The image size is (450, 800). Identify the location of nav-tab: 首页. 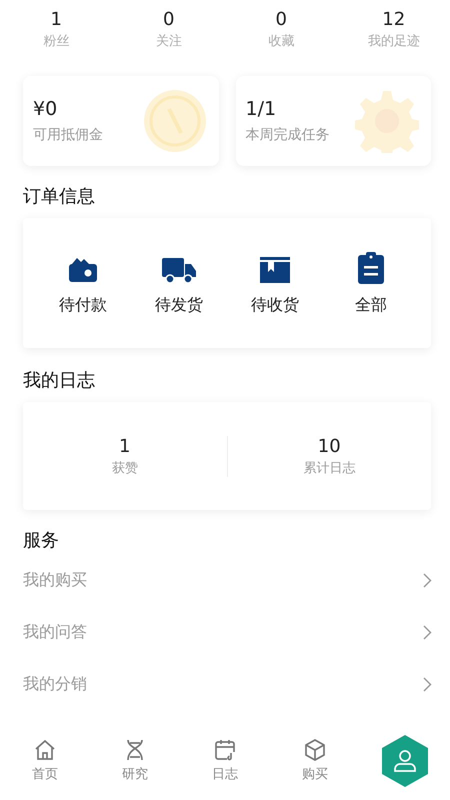
(45, 766).